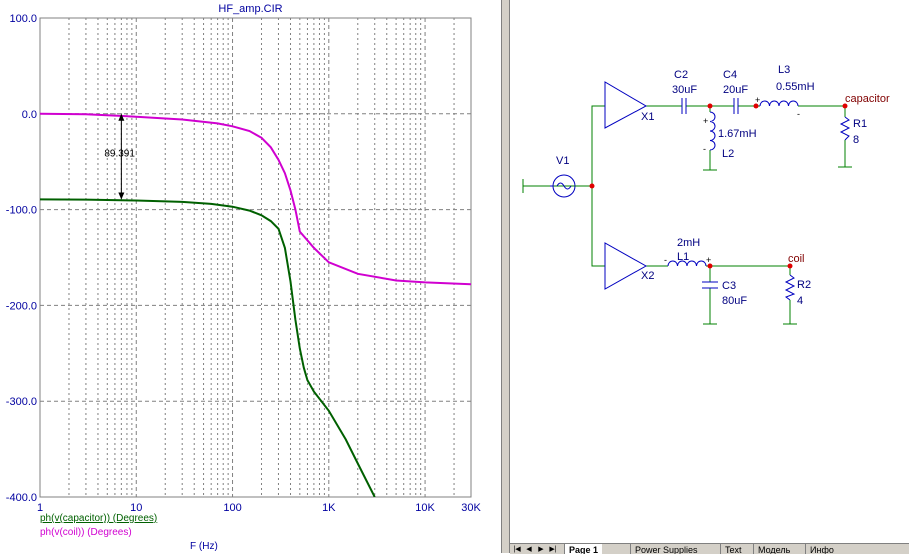 This screenshot has height=554, width=909. What do you see at coordinates (867, 99) in the screenshot?
I see `node-label-capacitor: capacitor` at bounding box center [867, 99].